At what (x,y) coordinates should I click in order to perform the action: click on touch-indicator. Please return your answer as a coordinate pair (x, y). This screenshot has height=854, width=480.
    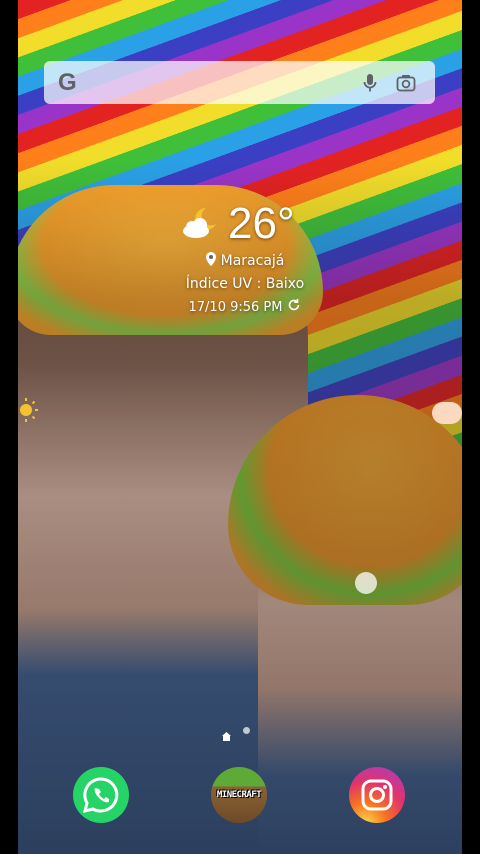
    Looking at the image, I should click on (366, 583).